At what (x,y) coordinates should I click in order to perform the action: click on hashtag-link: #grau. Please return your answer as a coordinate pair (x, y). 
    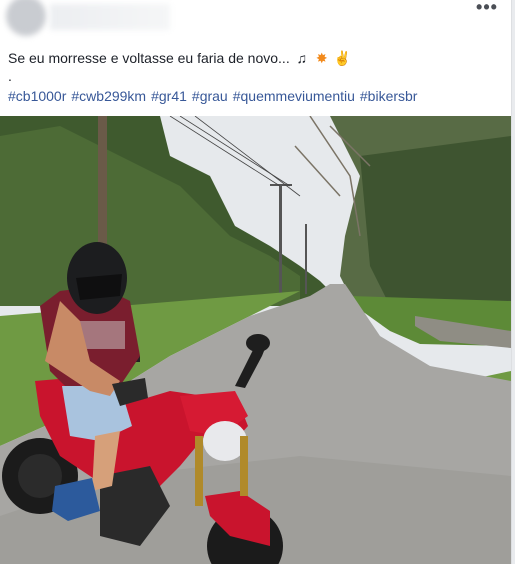
    Looking at the image, I should click on (210, 96).